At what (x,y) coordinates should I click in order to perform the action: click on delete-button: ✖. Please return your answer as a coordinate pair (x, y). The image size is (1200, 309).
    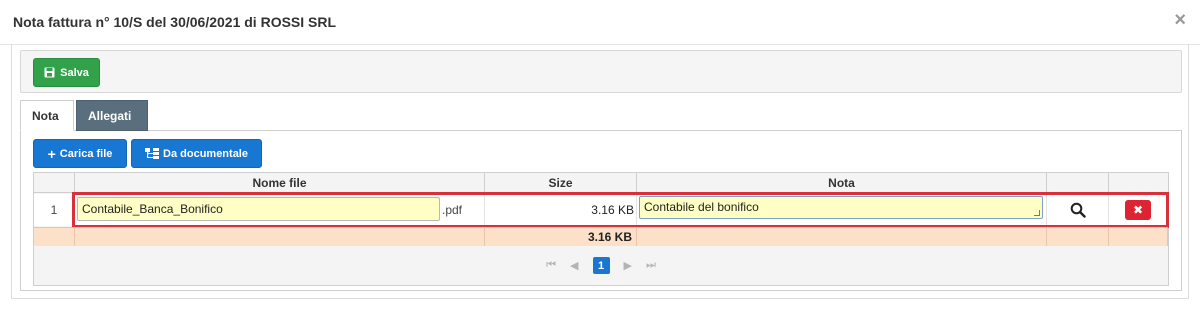
    Looking at the image, I should click on (1138, 210).